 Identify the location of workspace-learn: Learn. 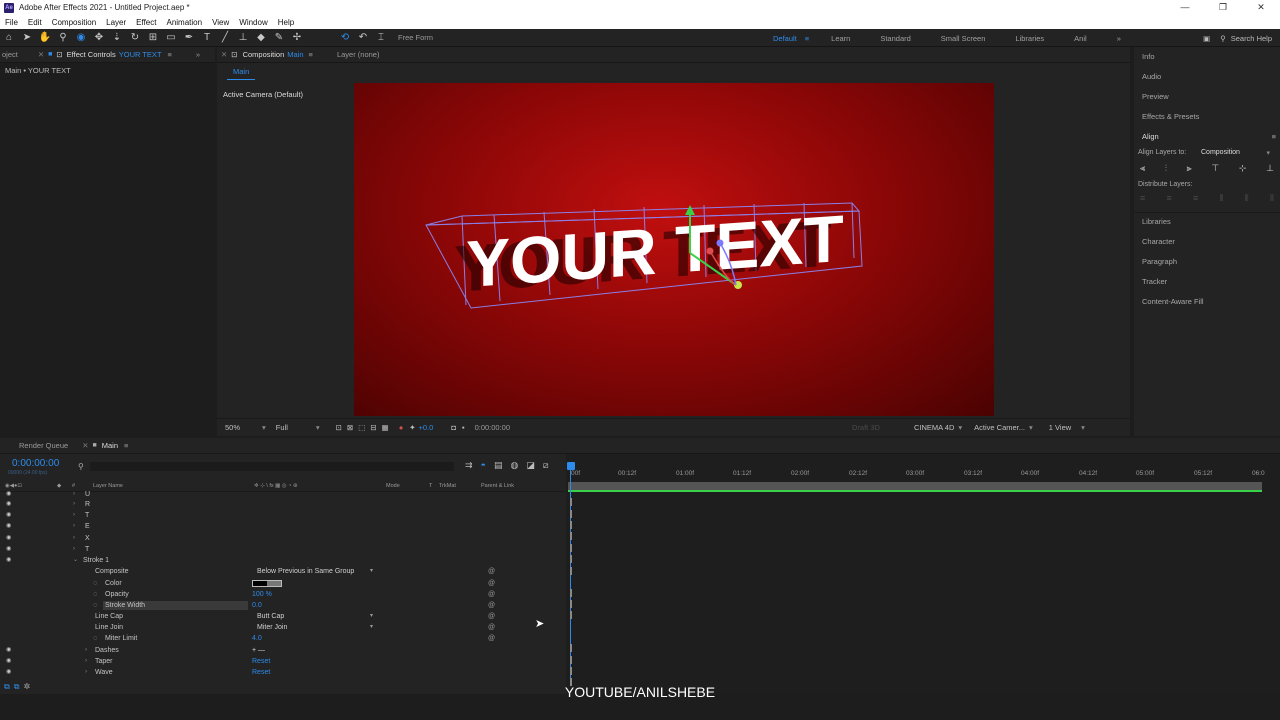
(840, 38).